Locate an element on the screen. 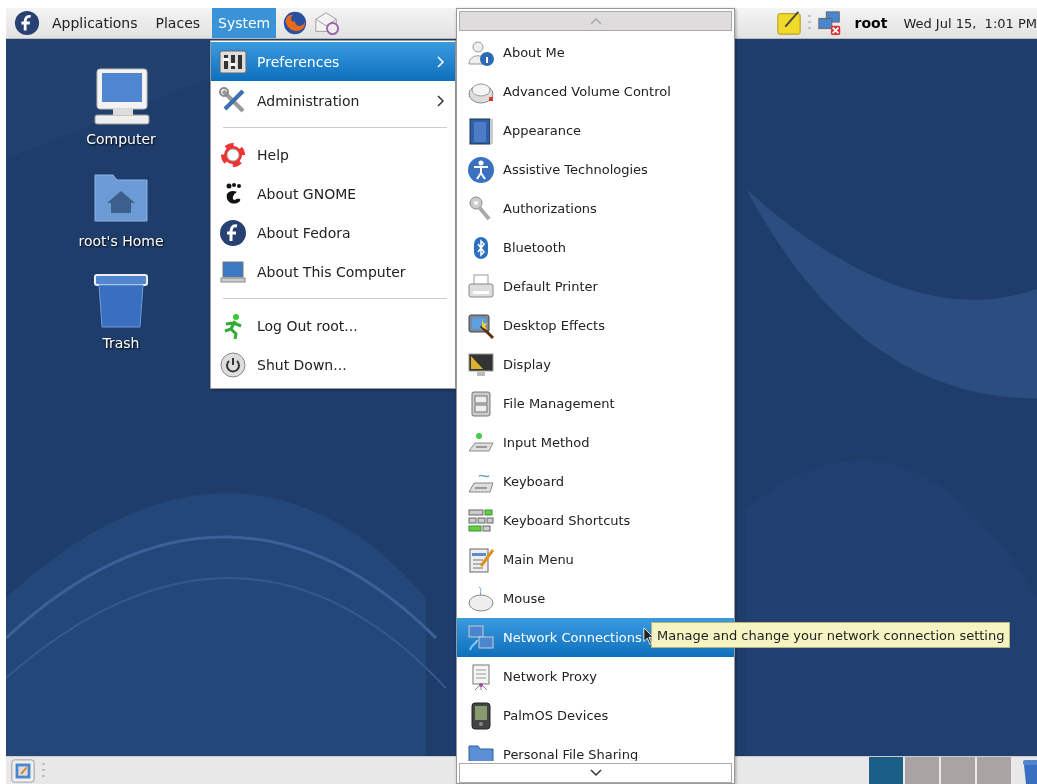  menu-item: Keyboard is located at coordinates (595, 481).